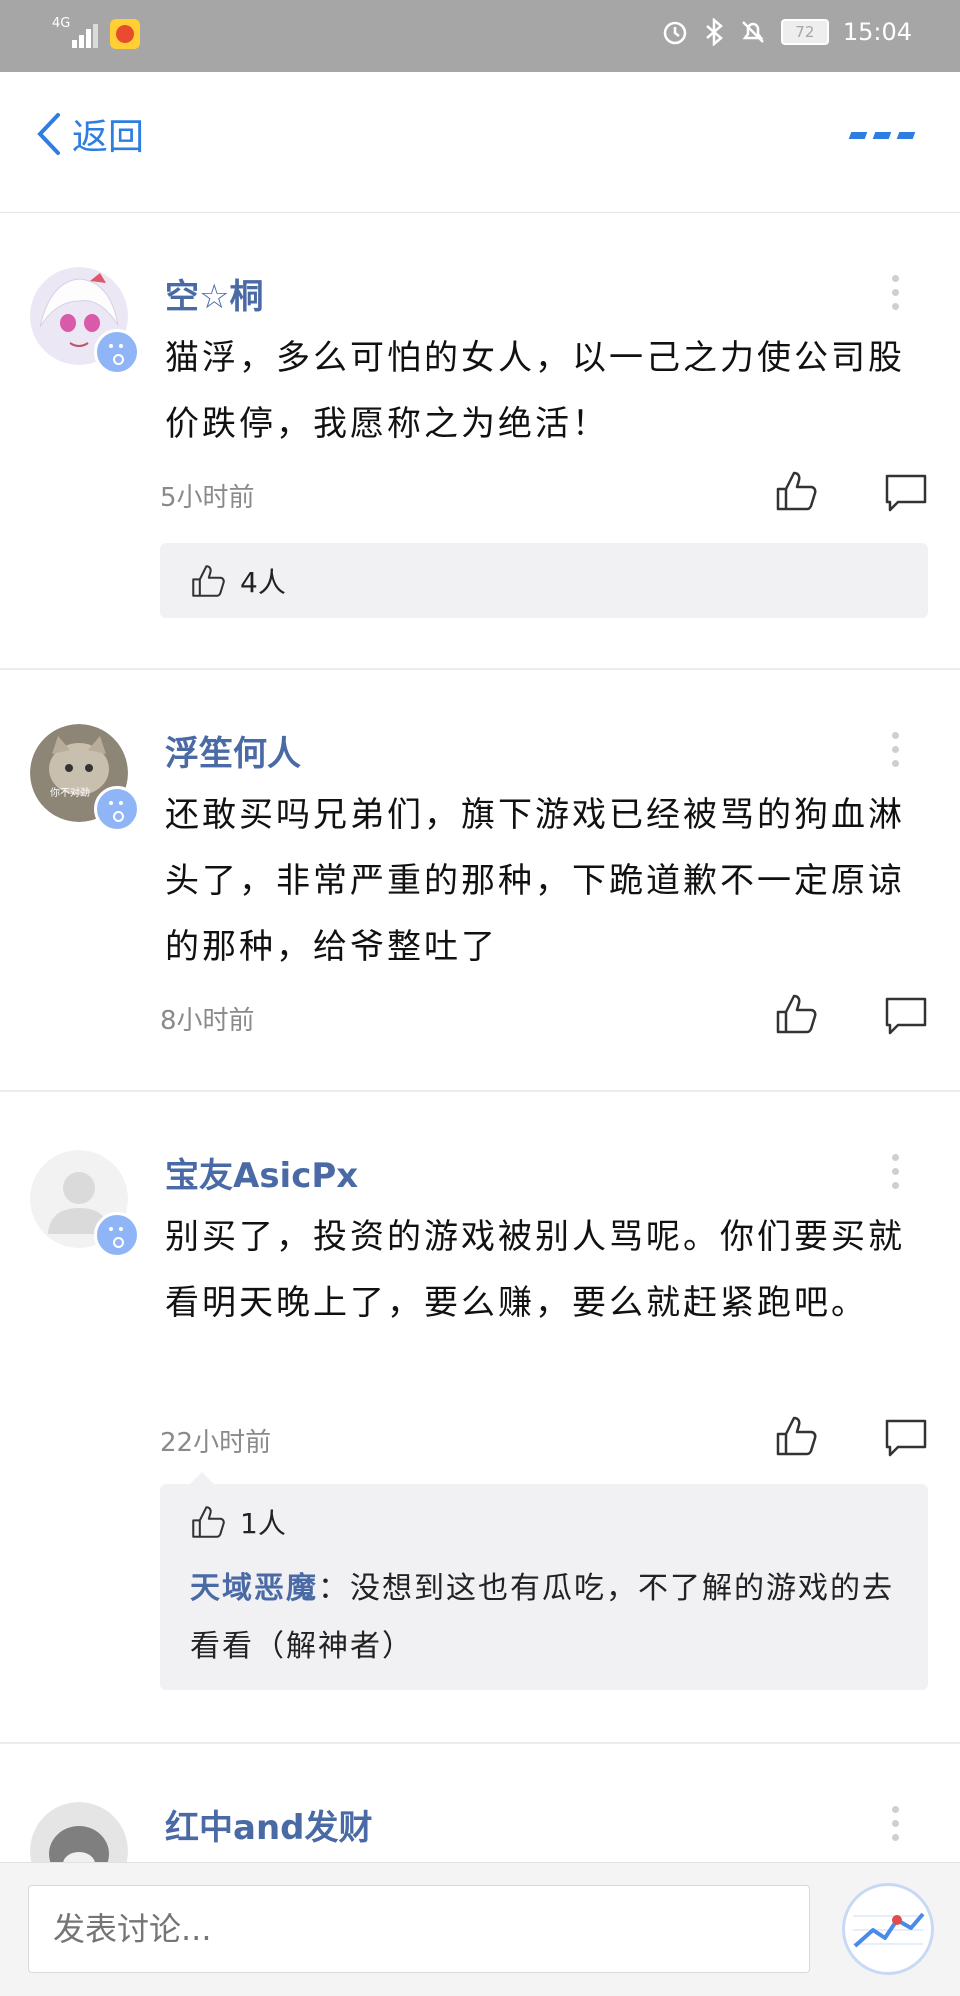 This screenshot has height=1996, width=960. I want to click on back-label: 返回, so click(108, 137).